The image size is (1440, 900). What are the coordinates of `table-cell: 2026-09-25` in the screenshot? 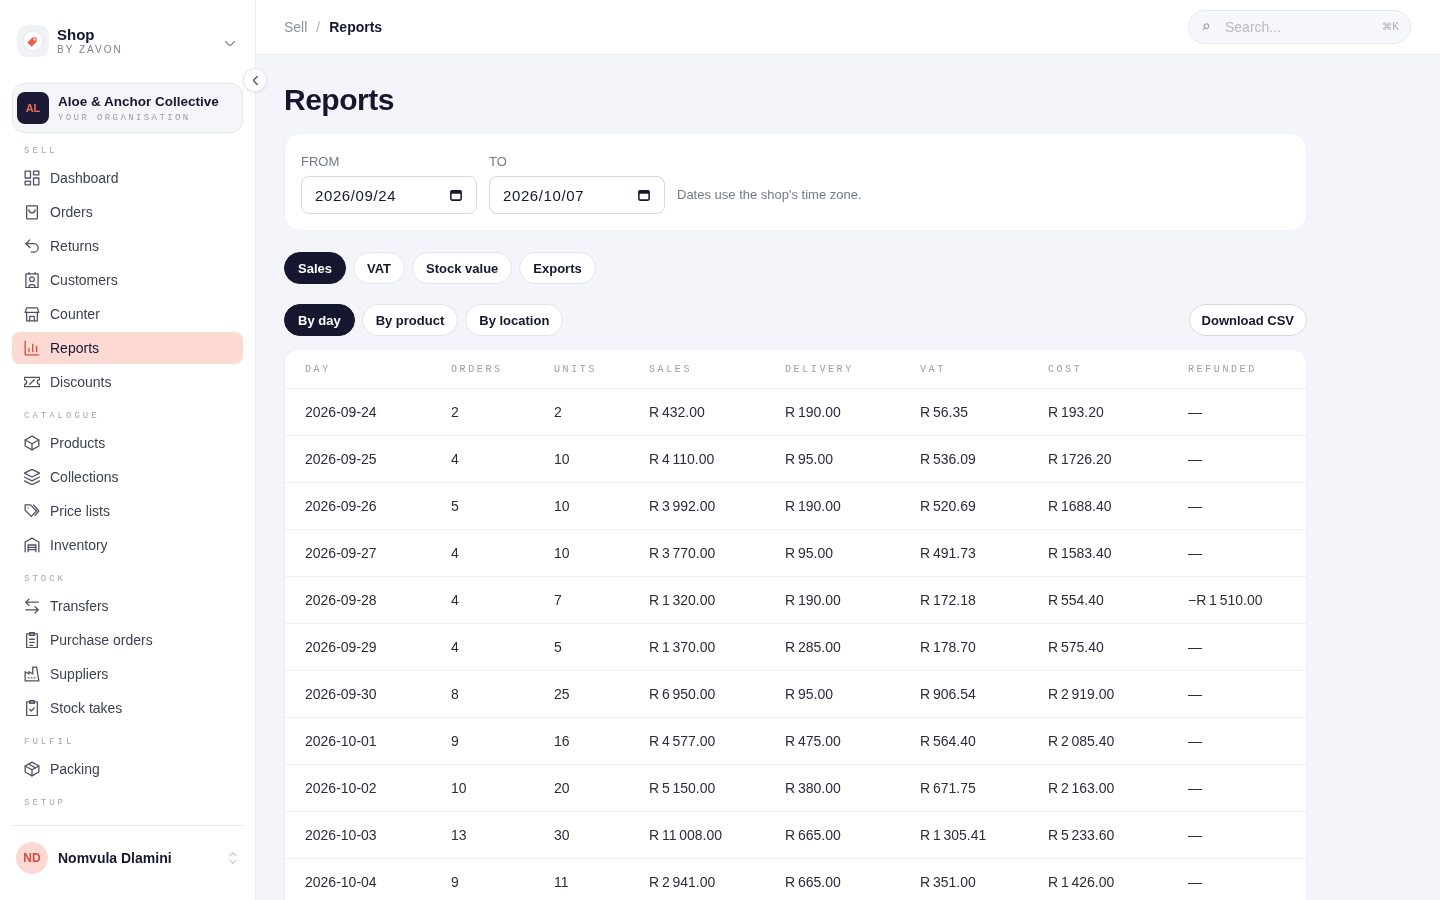 It's located at (341, 459).